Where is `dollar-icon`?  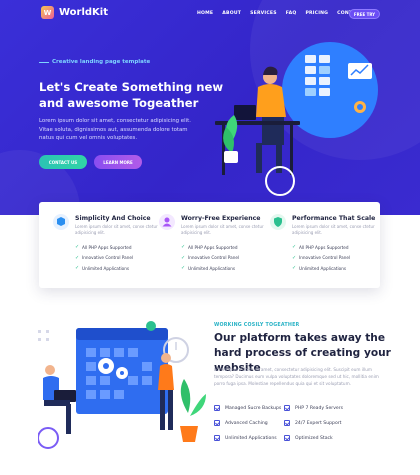
dollar-icon is located at coordinates (151, 326).